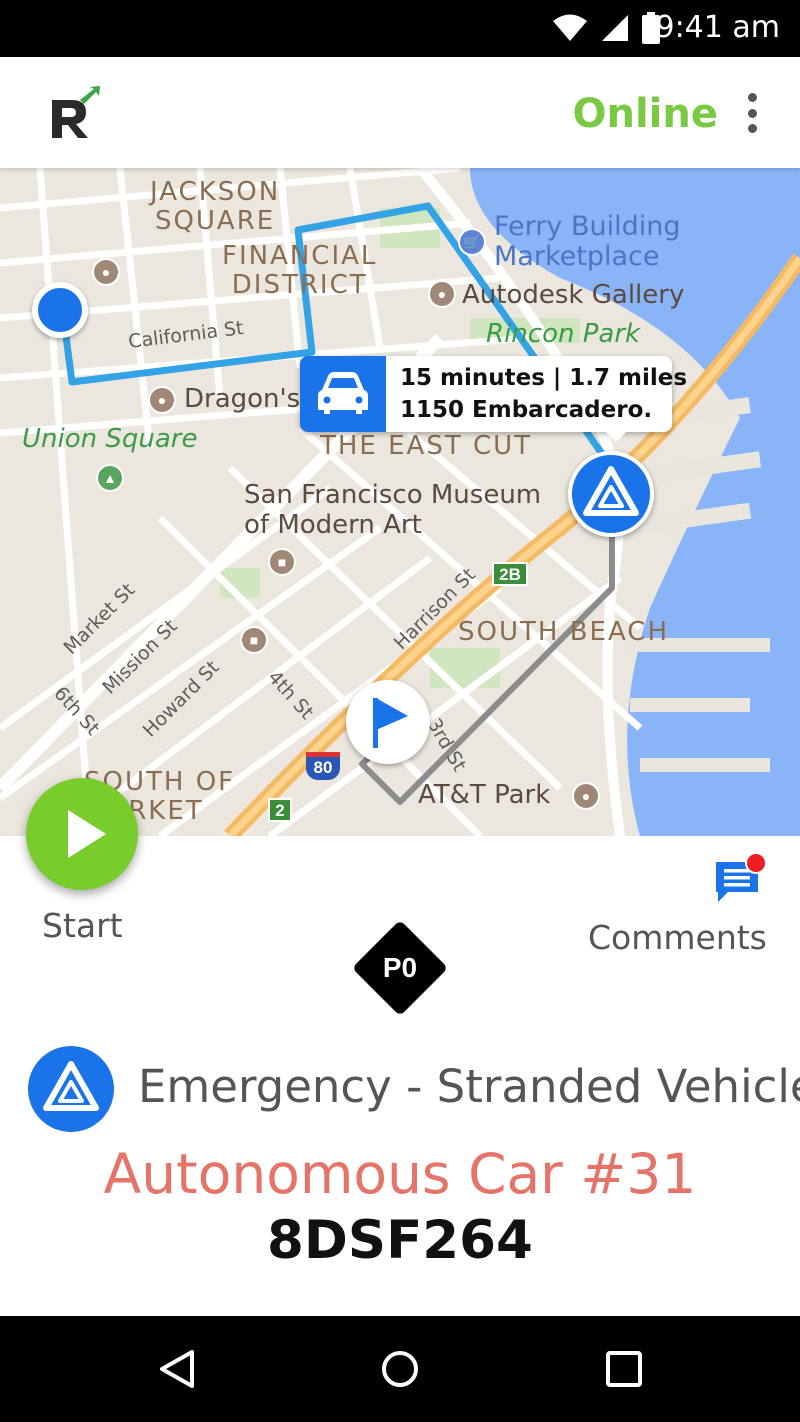 This screenshot has height=1422, width=800. I want to click on destination-flag-marker, so click(388, 722).